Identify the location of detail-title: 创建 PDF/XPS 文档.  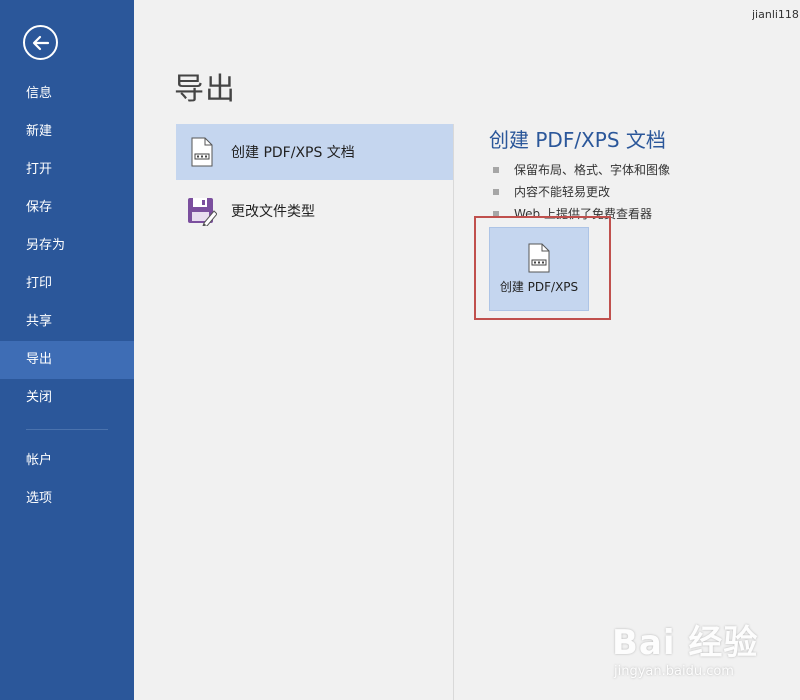
(577, 140).